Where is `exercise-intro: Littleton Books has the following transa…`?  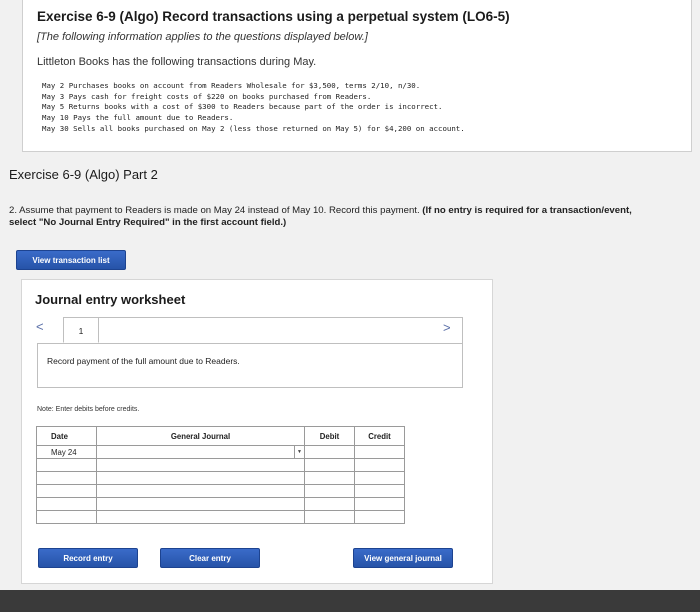 exercise-intro: Littleton Books has the following transa… is located at coordinates (177, 62).